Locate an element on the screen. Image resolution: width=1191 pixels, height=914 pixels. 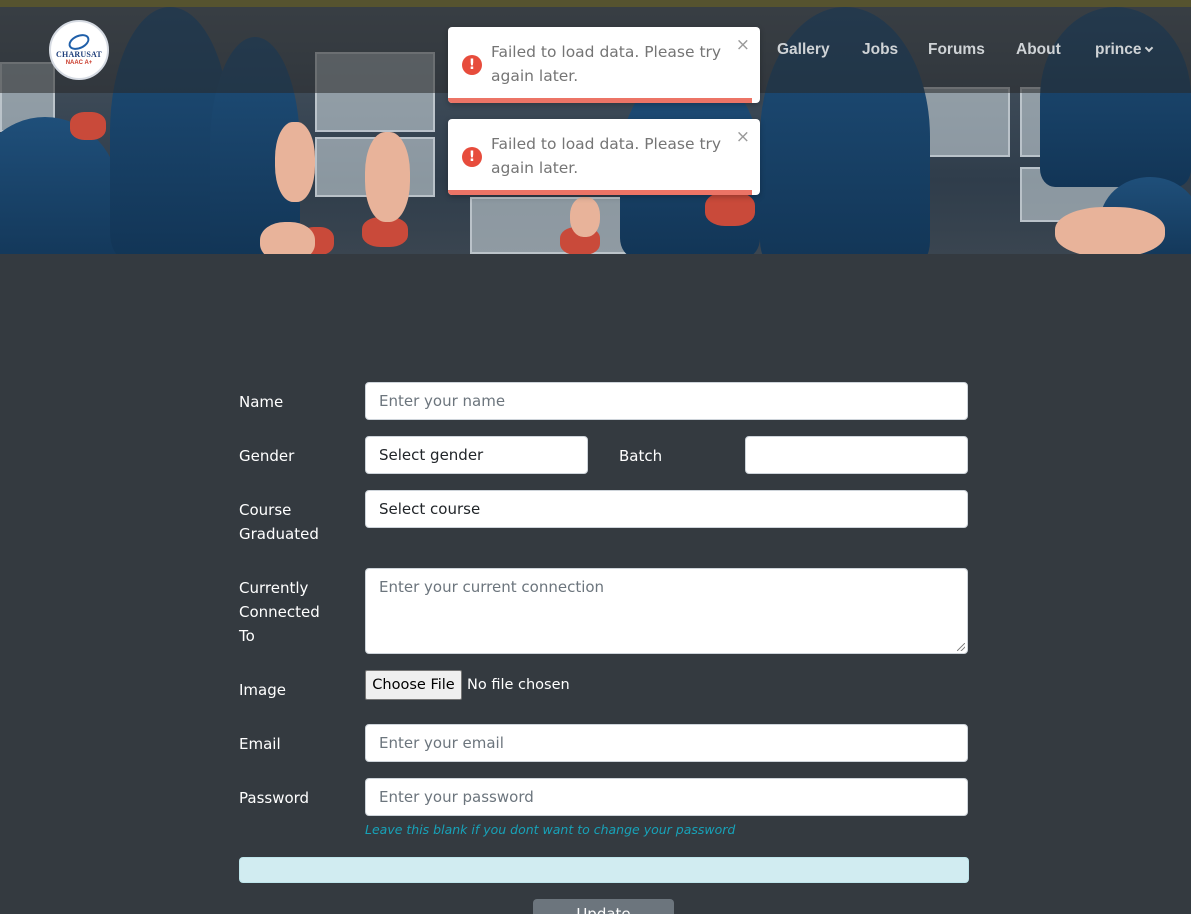
chevron-down-icon is located at coordinates (1148, 48).